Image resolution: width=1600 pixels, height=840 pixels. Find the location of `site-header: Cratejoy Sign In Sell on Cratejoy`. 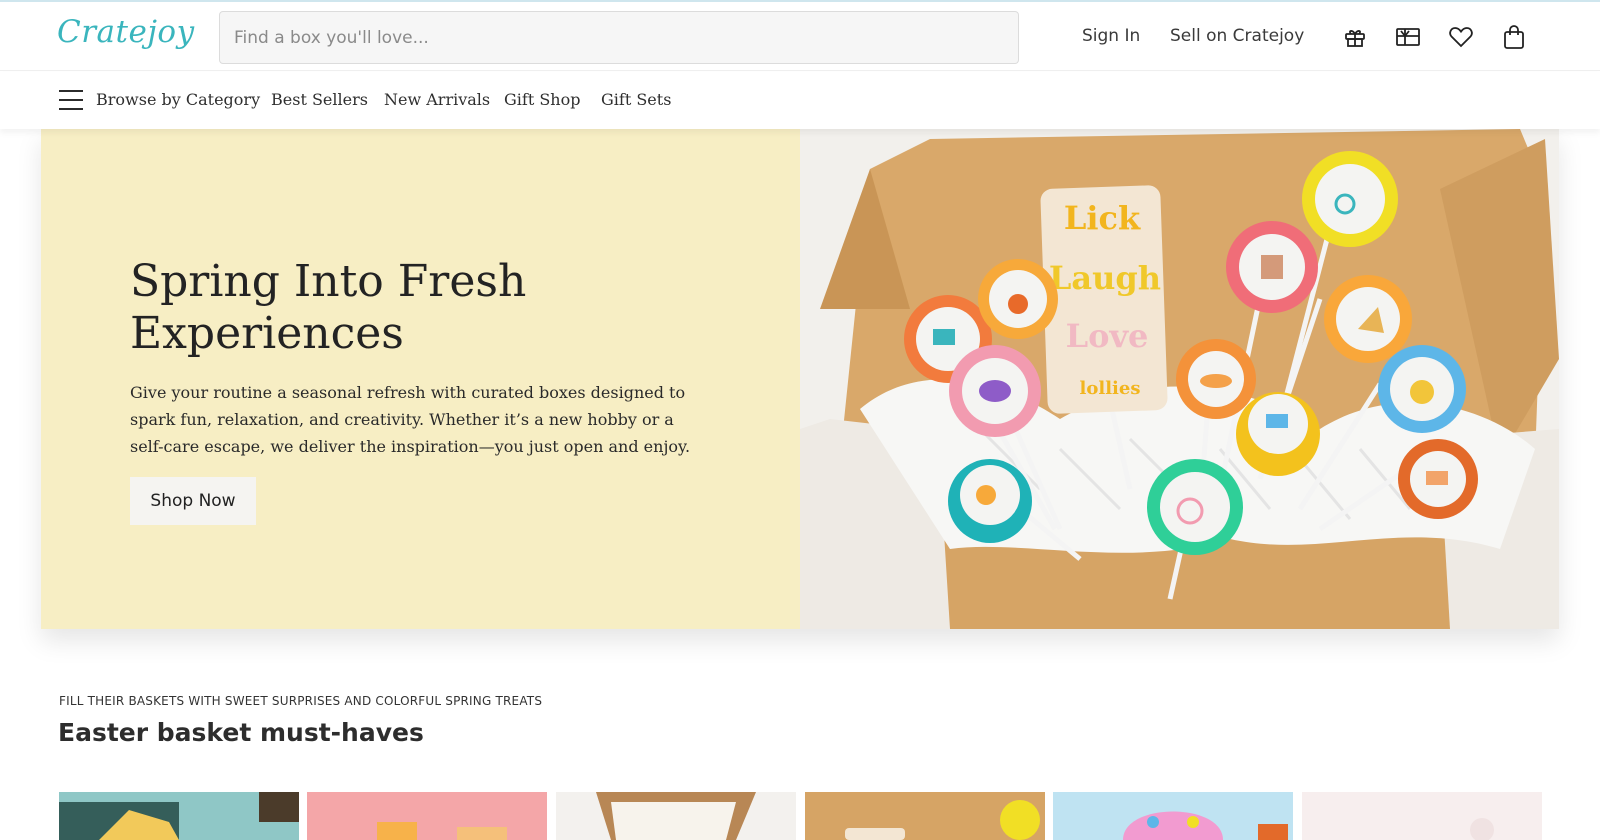

site-header: Cratejoy Sign In Sell on Cratejoy is located at coordinates (800, 36).